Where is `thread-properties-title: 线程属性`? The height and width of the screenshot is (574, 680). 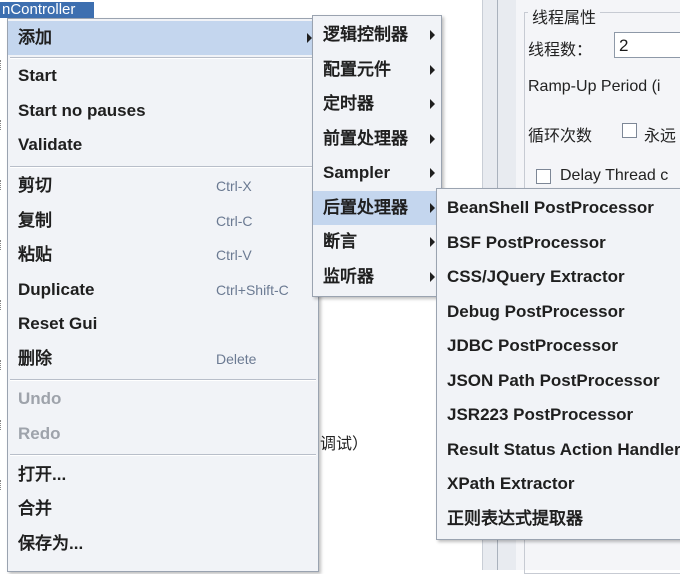
thread-properties-title: 线程属性 is located at coordinates (564, 16).